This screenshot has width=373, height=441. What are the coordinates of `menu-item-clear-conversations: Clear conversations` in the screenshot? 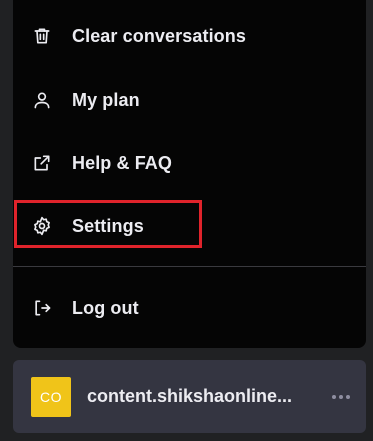 It's located at (189, 36).